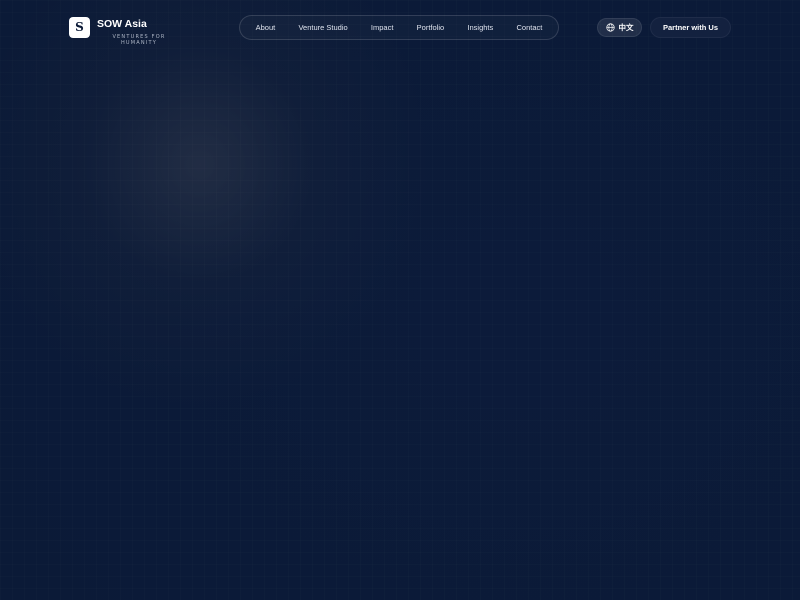 Image resolution: width=800 pixels, height=600 pixels. What do you see at coordinates (626, 27) in the screenshot?
I see `language-label: 中文` at bounding box center [626, 27].